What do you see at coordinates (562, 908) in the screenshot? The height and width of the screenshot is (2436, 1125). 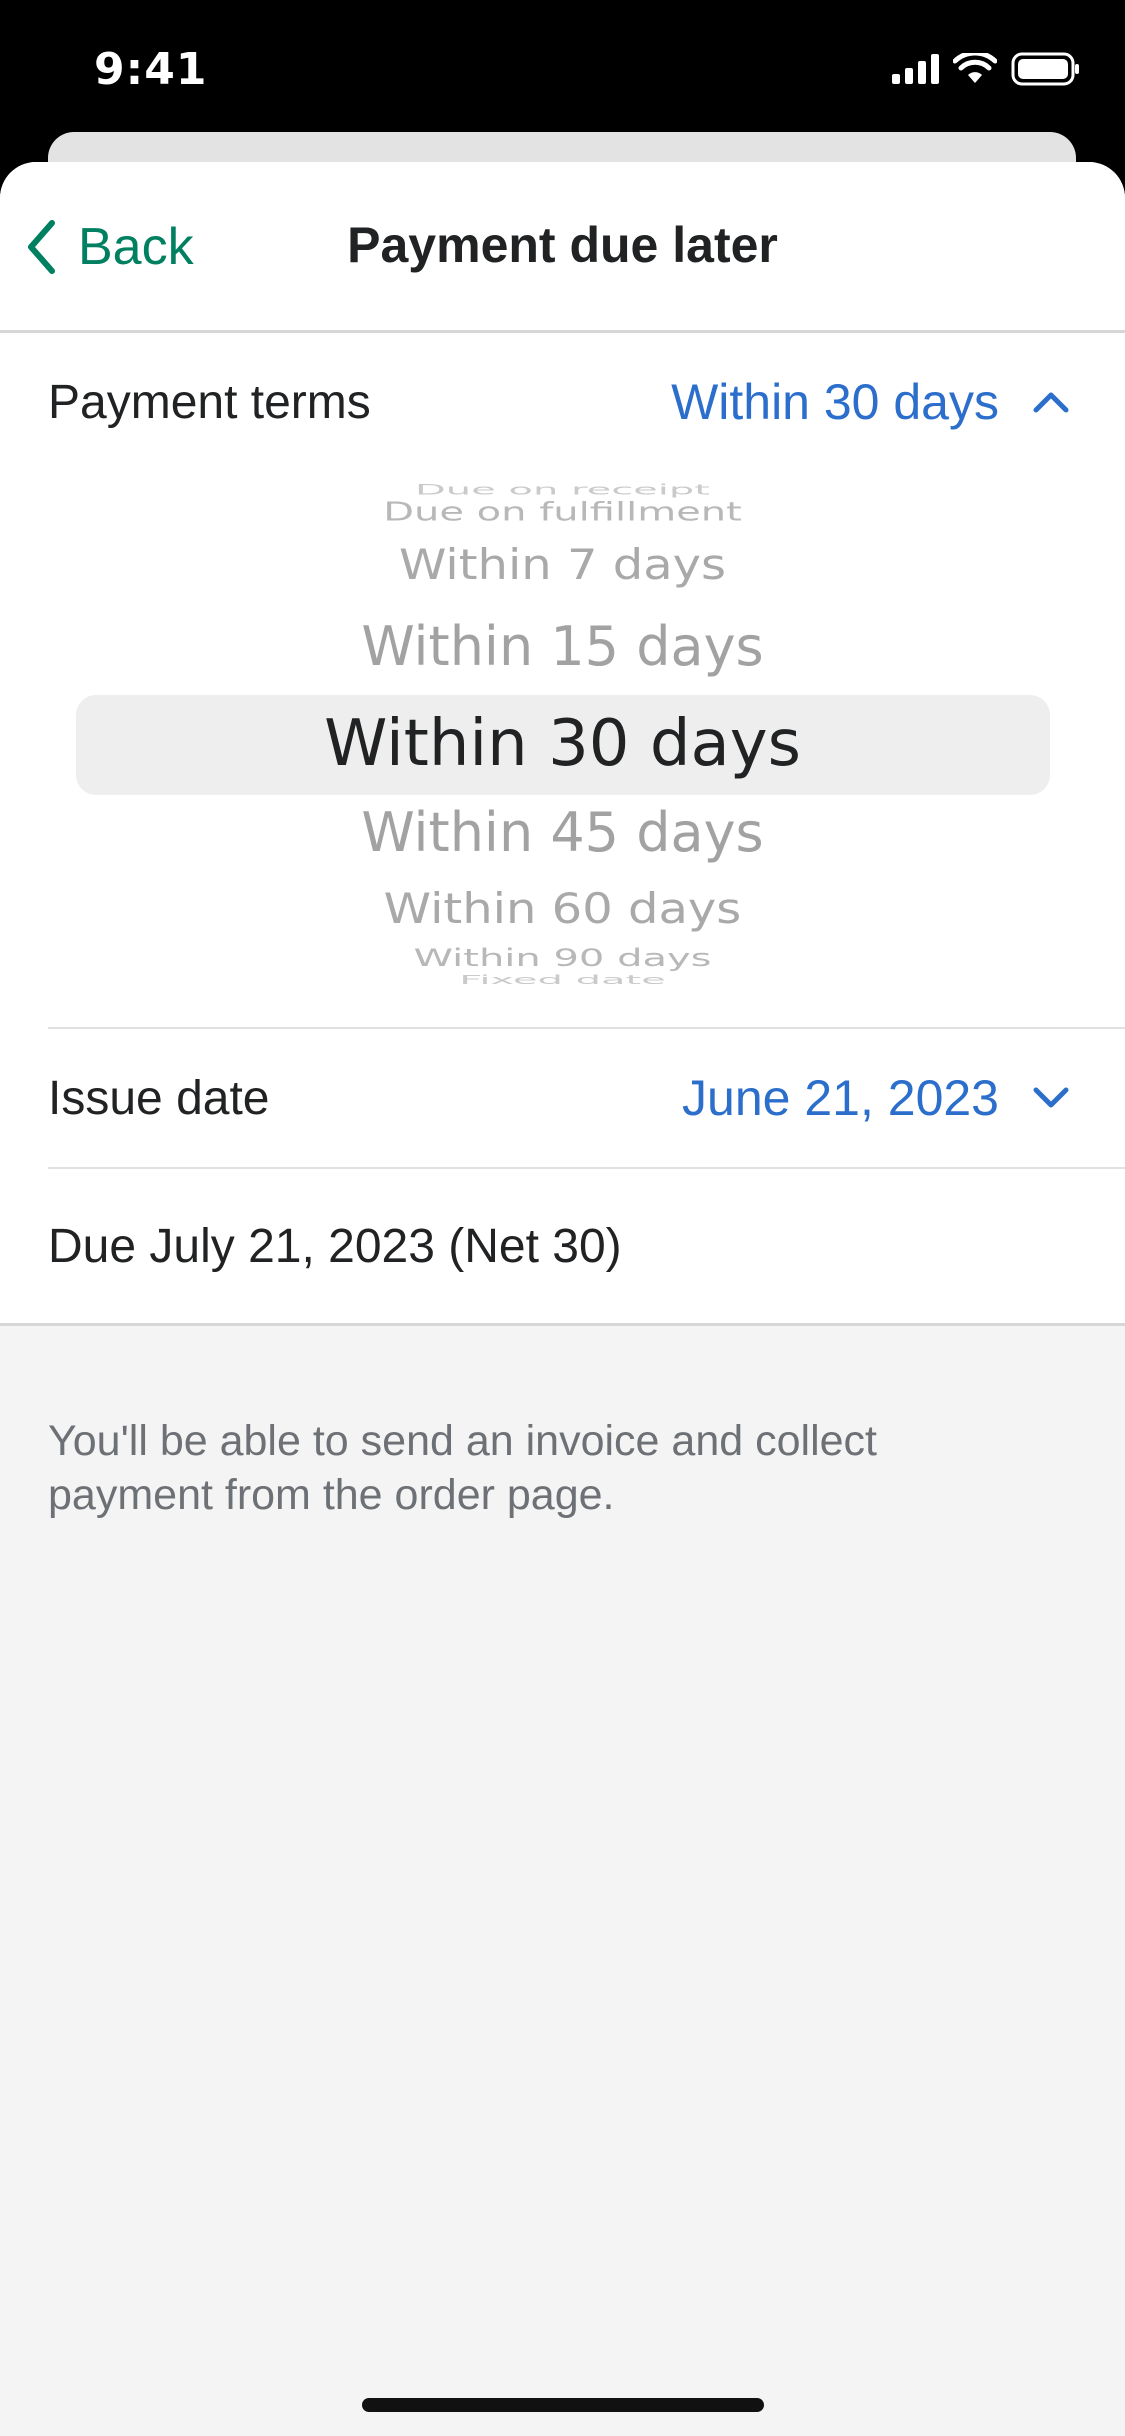 I see `picker-option: Within 60 days` at bounding box center [562, 908].